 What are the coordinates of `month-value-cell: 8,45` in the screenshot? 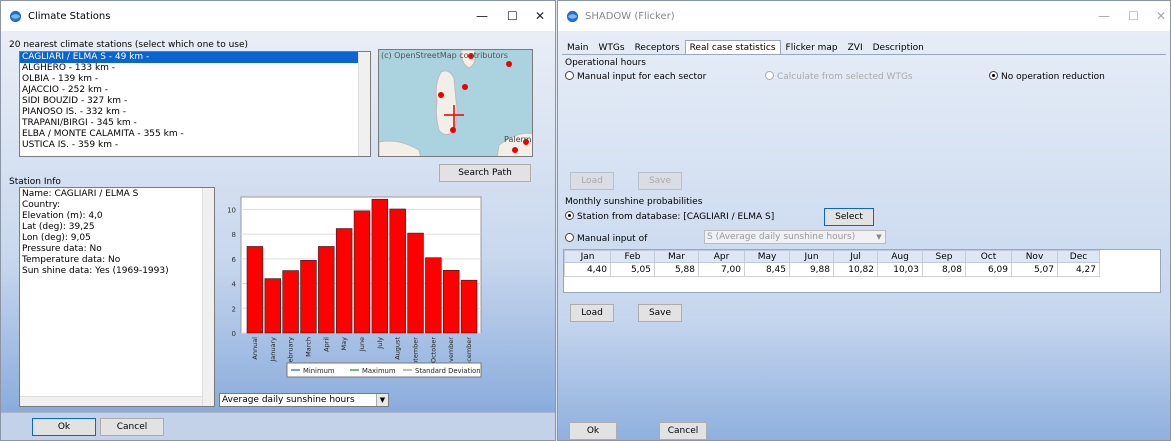 It's located at (767, 269).